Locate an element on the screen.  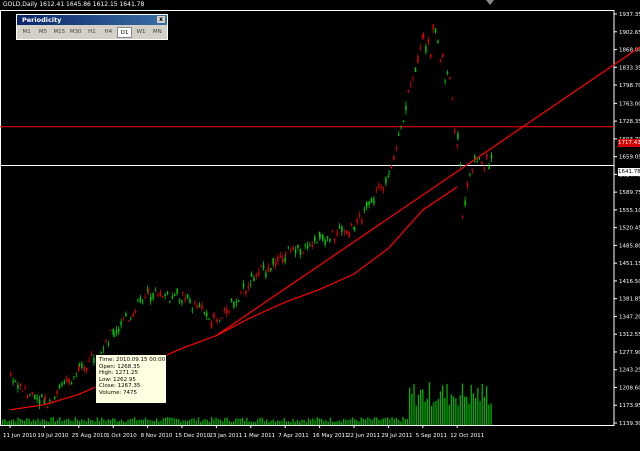
period-button-m1: M1 is located at coordinates (26, 32).